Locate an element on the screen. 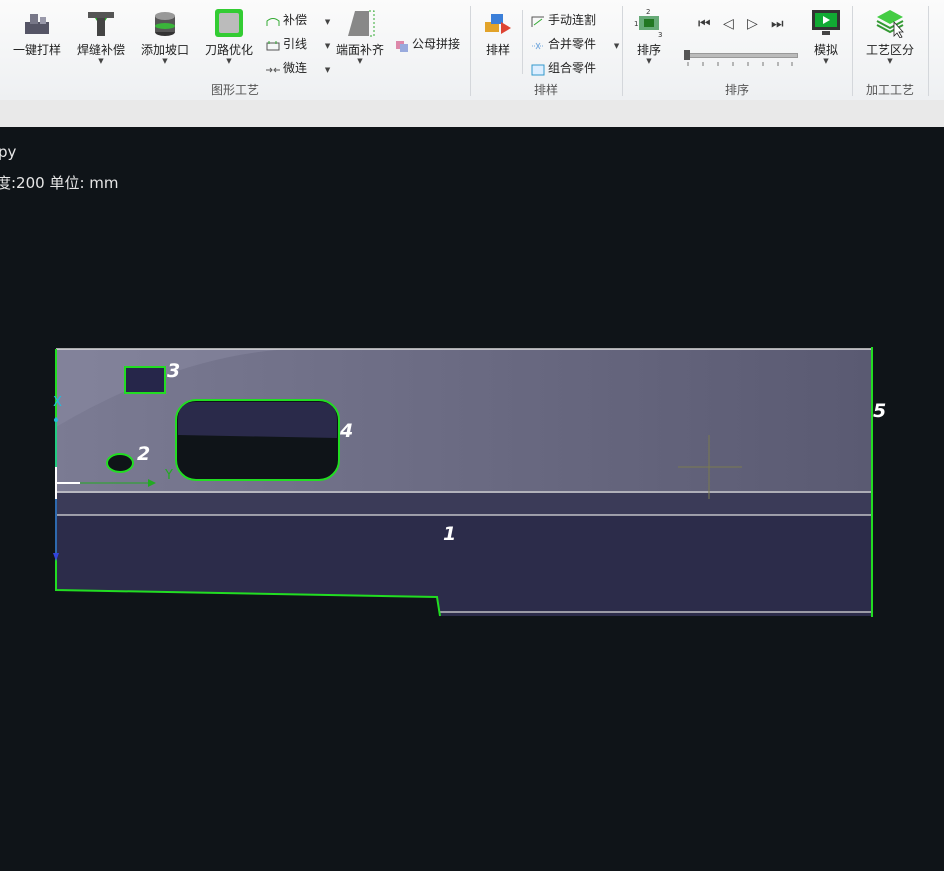 This screenshot has width=944, height=871. end-face-align-button: 端面补齐 ▼ is located at coordinates (360, 36).